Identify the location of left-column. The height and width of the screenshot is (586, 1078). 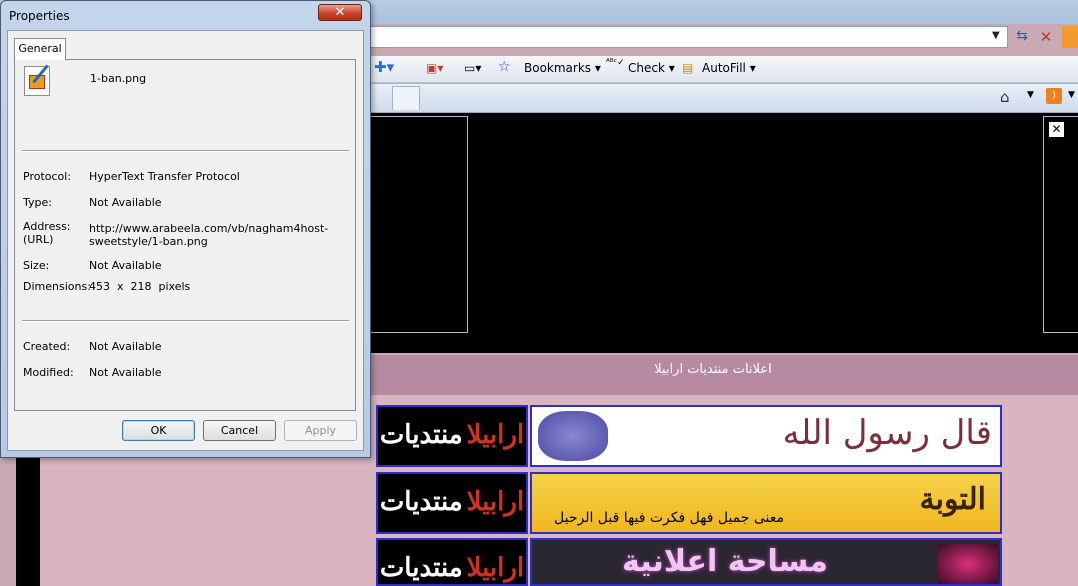
(28, 520).